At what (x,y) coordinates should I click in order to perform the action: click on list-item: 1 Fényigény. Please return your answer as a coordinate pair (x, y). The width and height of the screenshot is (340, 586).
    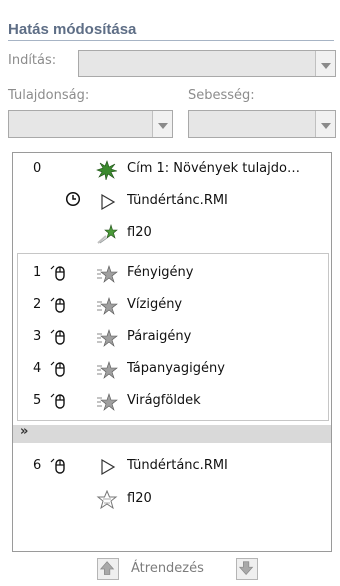
    Looking at the image, I should click on (172, 273).